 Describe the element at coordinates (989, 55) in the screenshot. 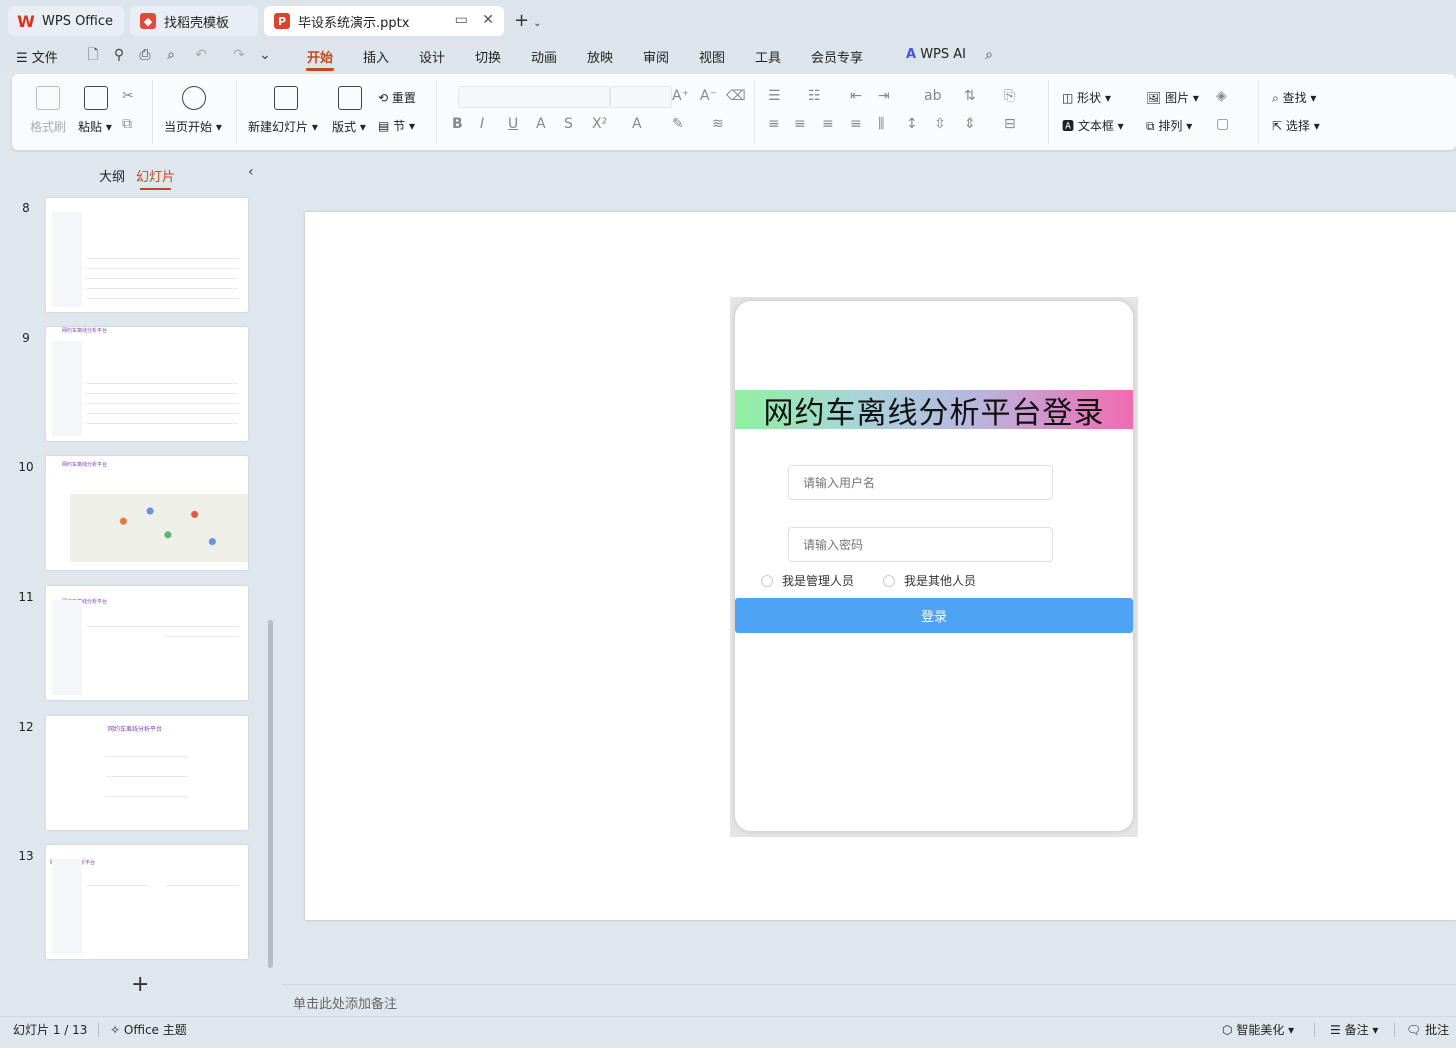

I see `search-icon: ⌕` at that location.